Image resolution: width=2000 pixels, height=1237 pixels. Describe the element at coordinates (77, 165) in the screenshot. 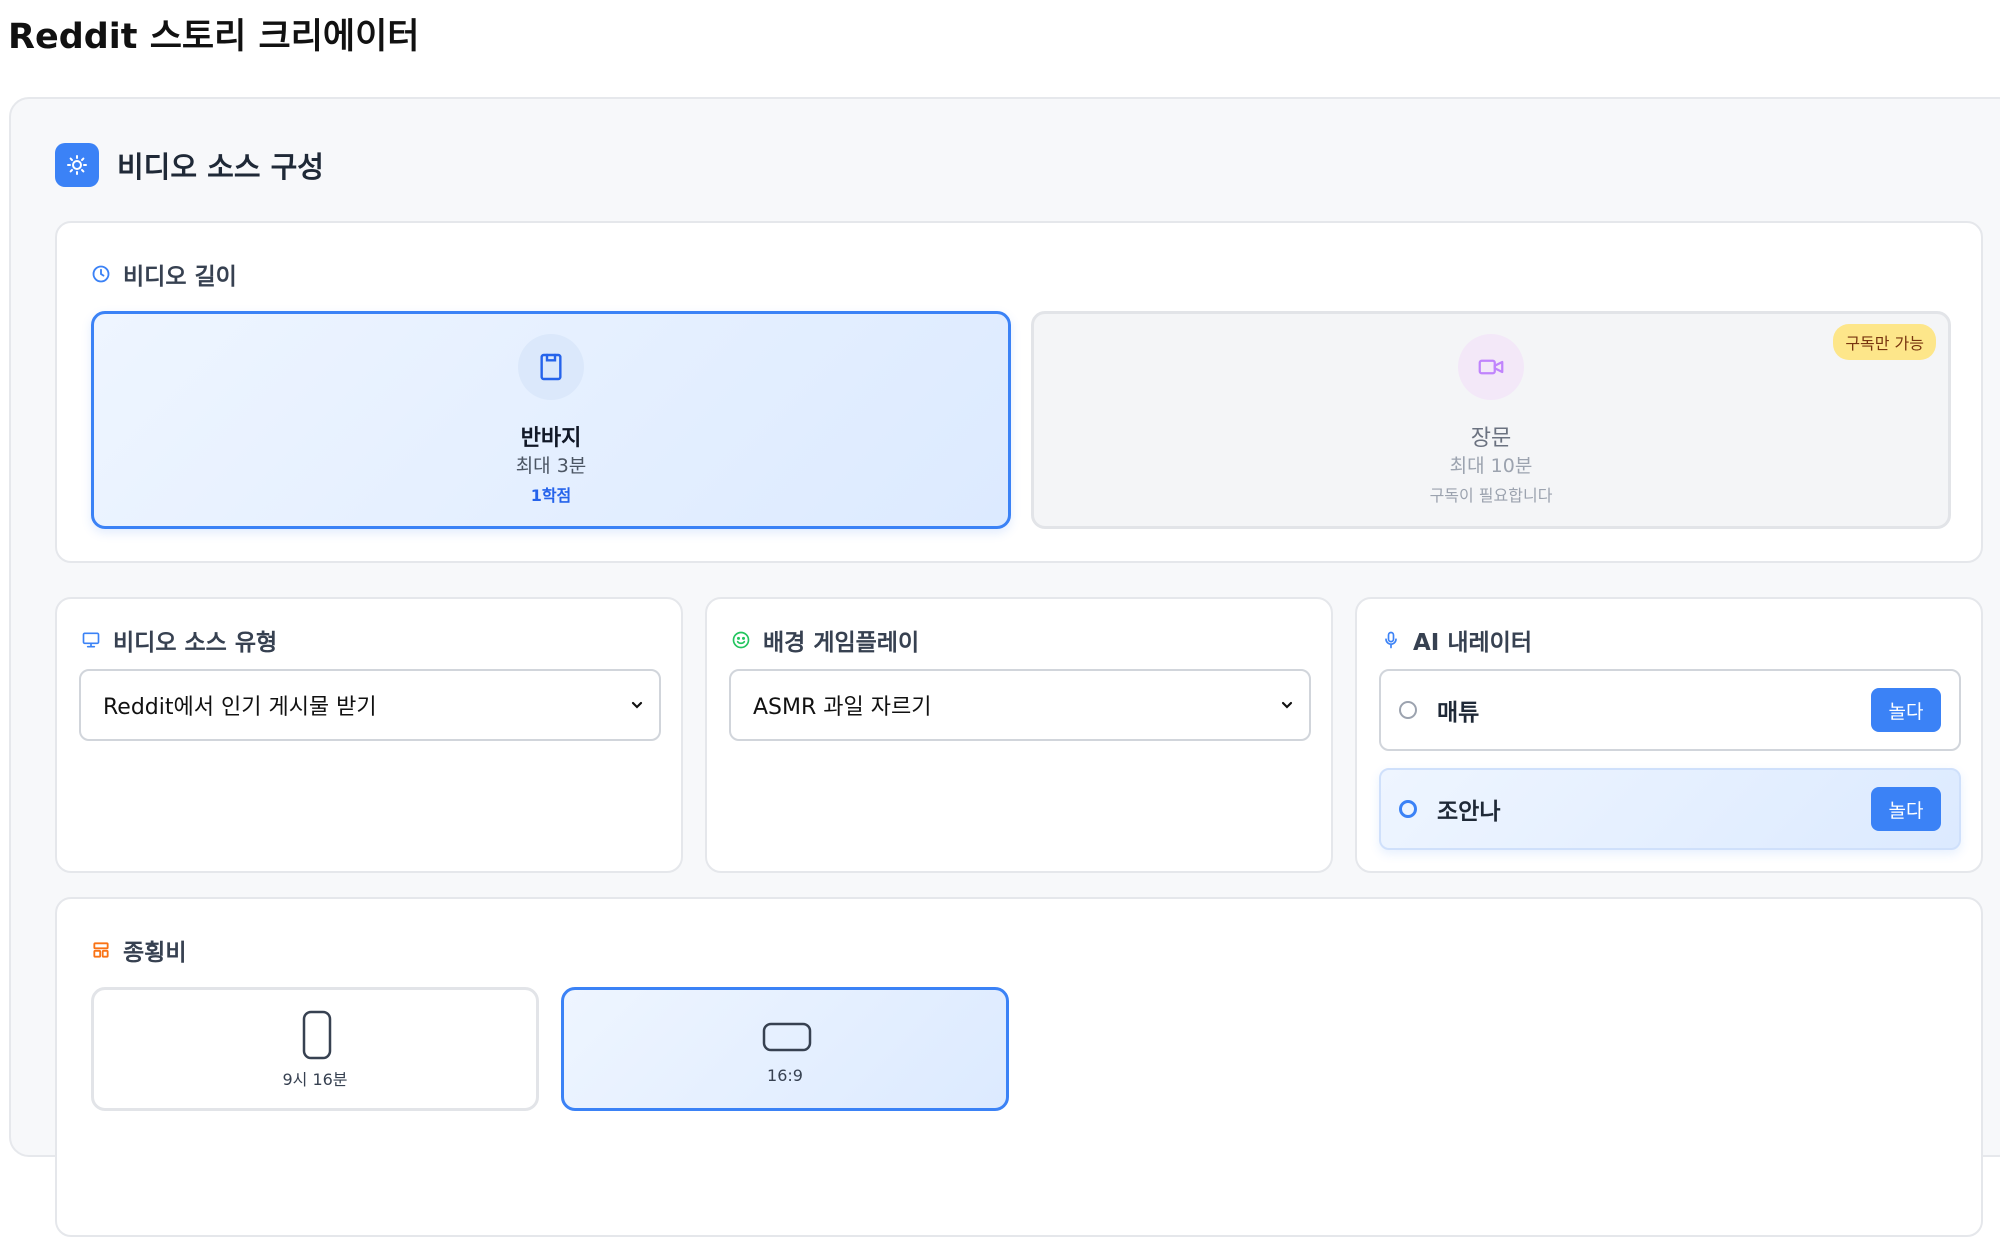

I see `lightbulb-icon` at that location.